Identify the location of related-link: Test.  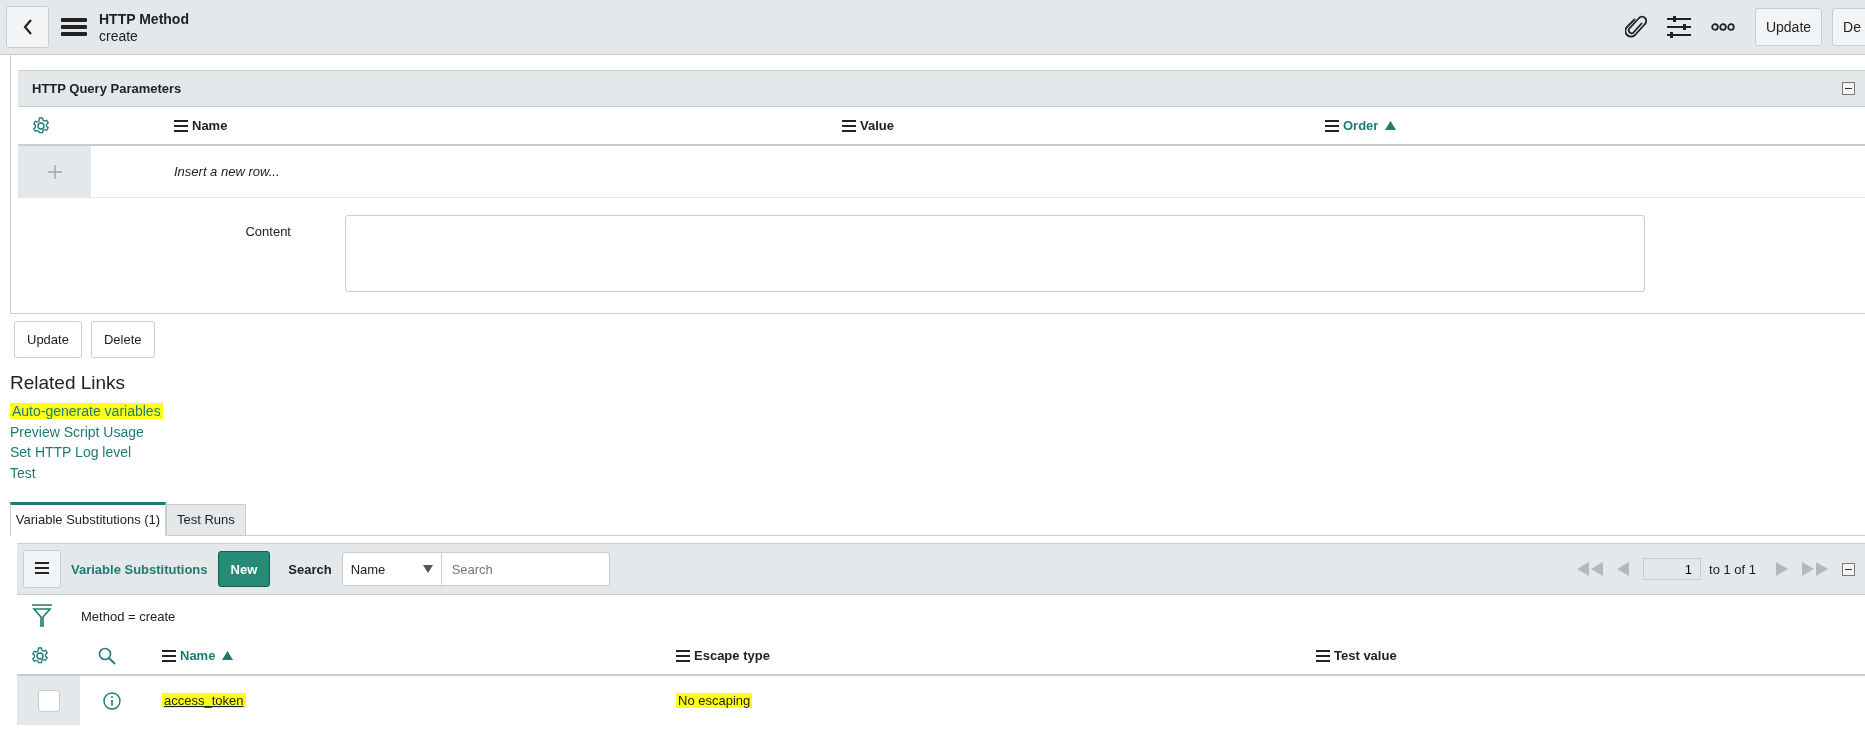
(23, 472).